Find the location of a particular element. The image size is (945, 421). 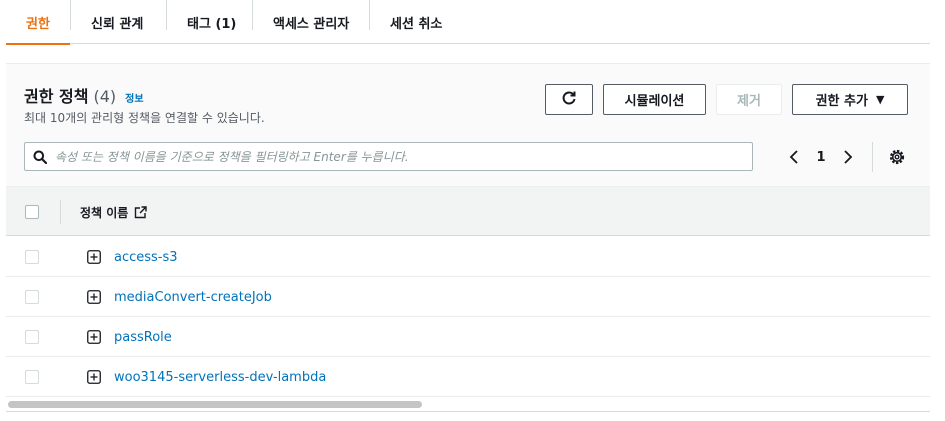

tab-tags: 태그 (1) is located at coordinates (211, 22).